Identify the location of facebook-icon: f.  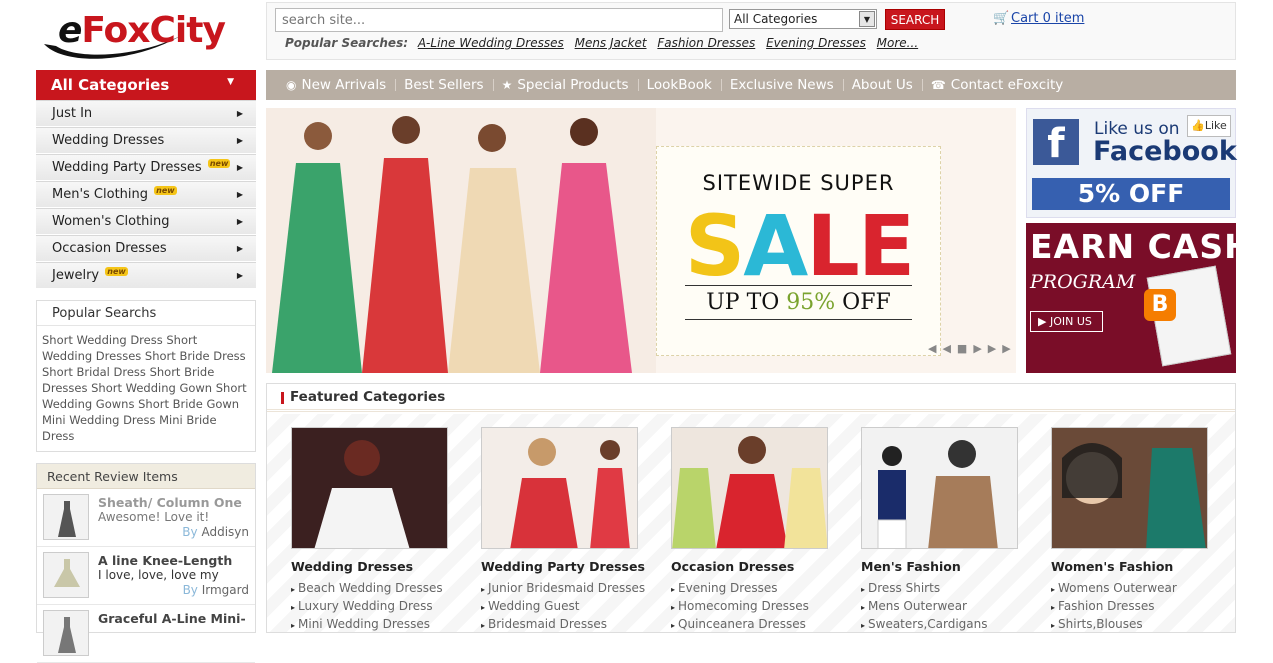
(1056, 143).